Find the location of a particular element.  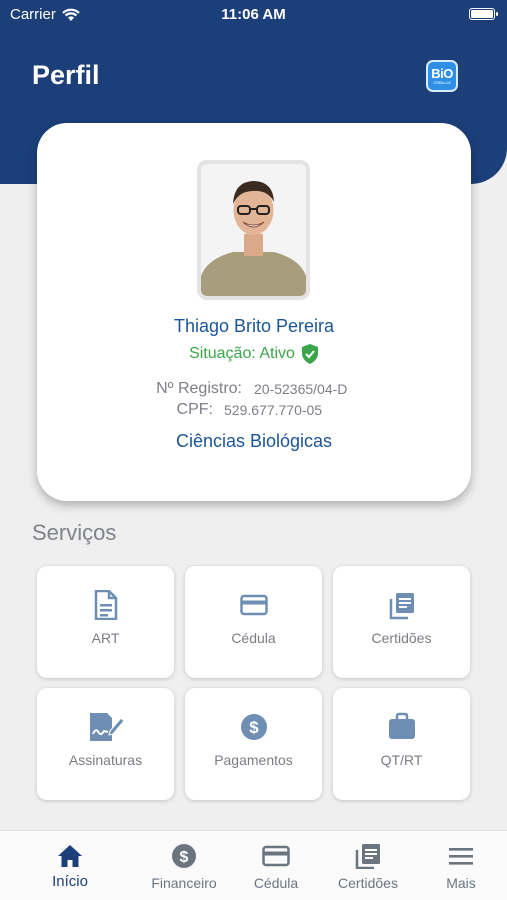

home-icon is located at coordinates (70, 856).